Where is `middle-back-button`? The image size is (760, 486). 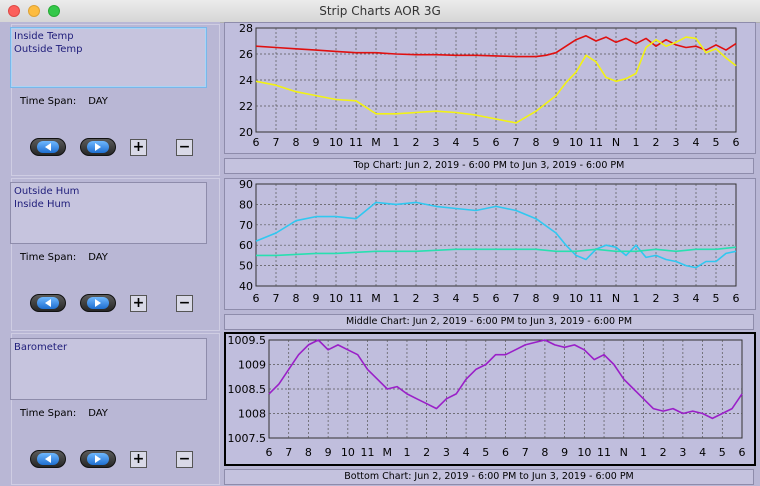 middle-back-button is located at coordinates (48, 303).